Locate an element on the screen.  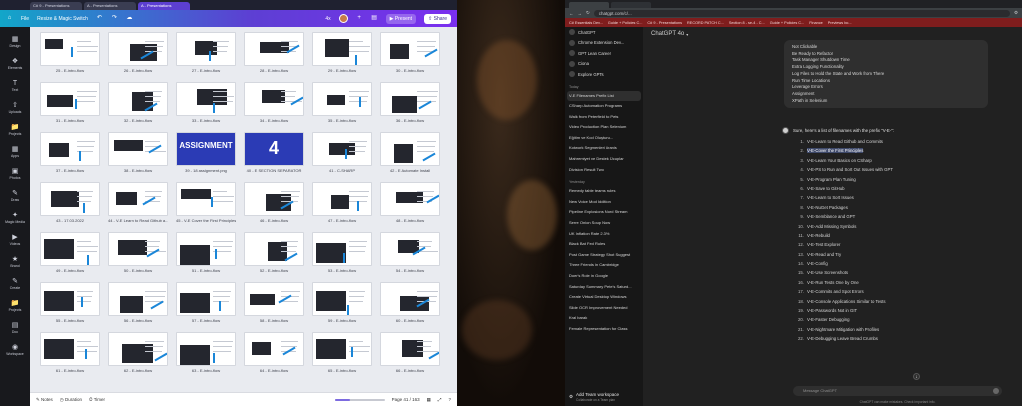
page-thumbnail: 26 - E-intro-flow is located at coordinates (138, 52).